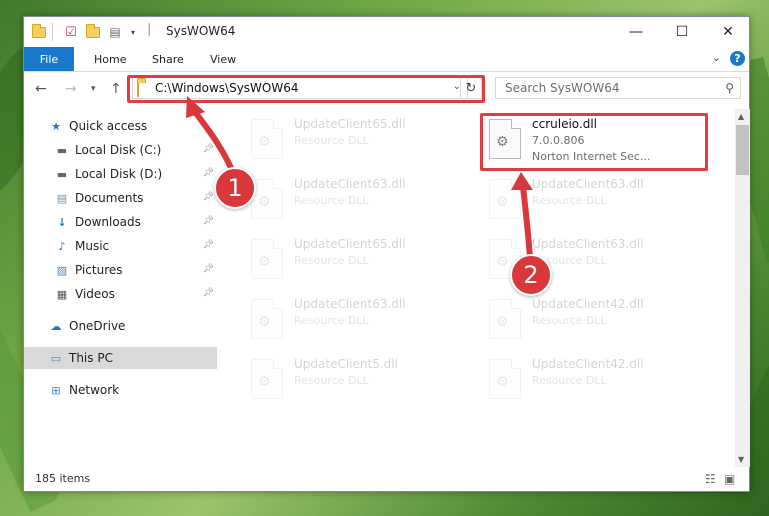 The width and height of the screenshot is (769, 516). I want to click on window-title: SysWOW64, so click(201, 31).